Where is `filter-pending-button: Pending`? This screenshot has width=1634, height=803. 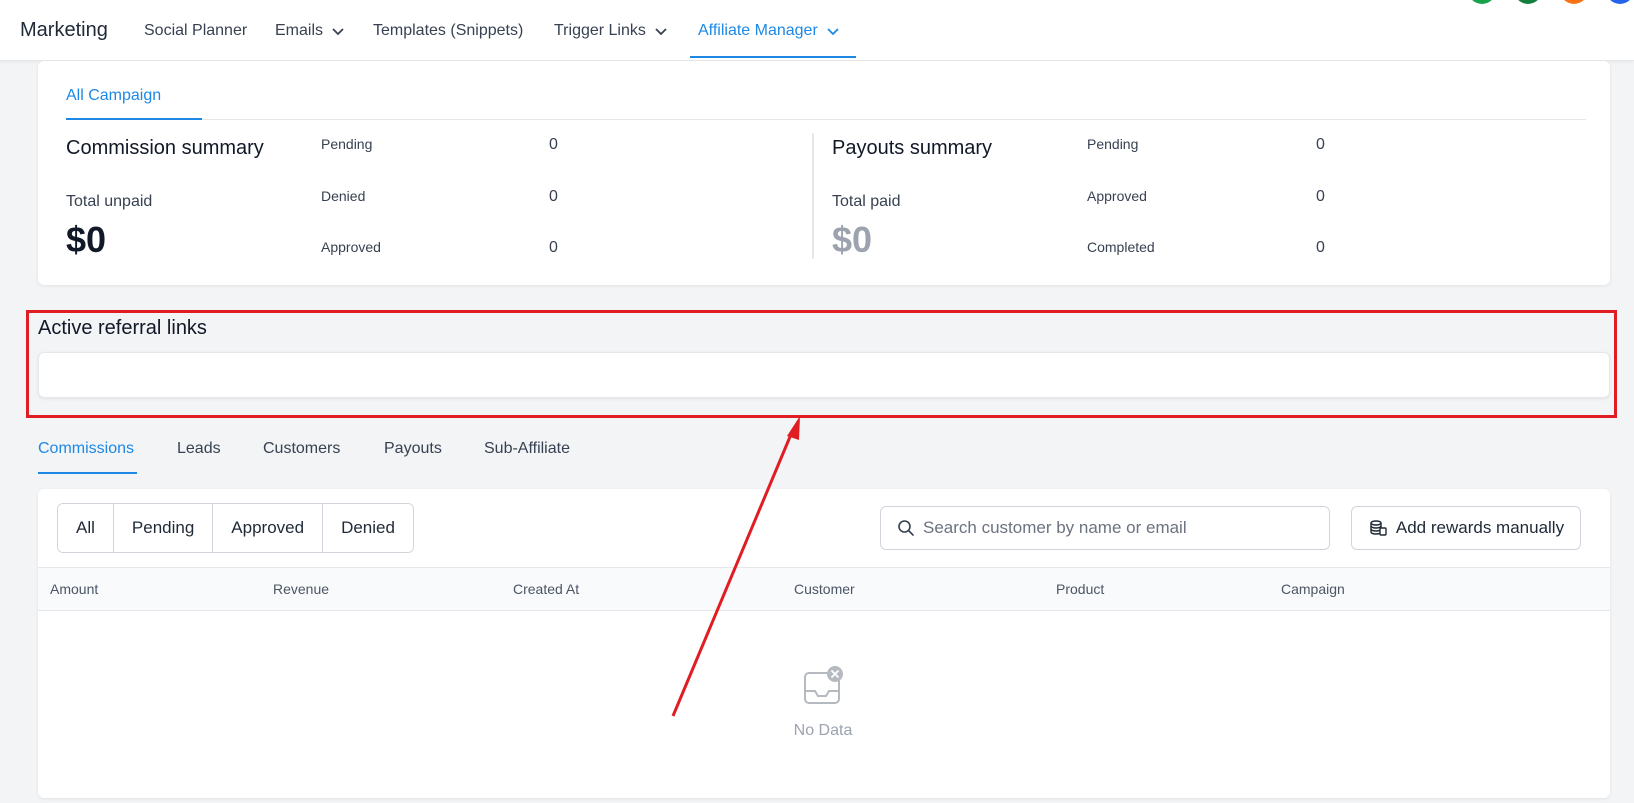
filter-pending-button: Pending is located at coordinates (163, 528).